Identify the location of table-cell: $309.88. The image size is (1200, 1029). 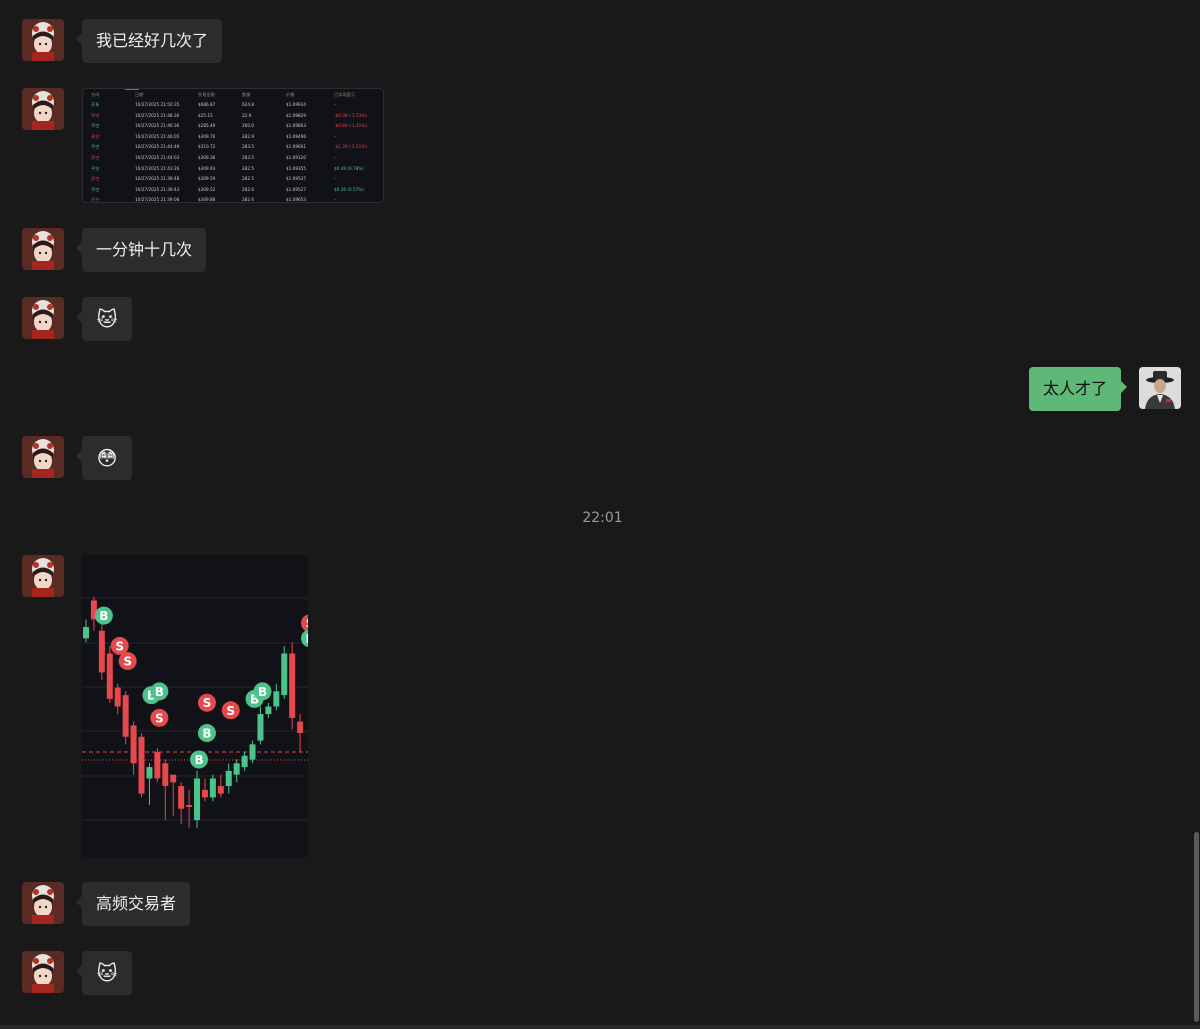
(207, 200).